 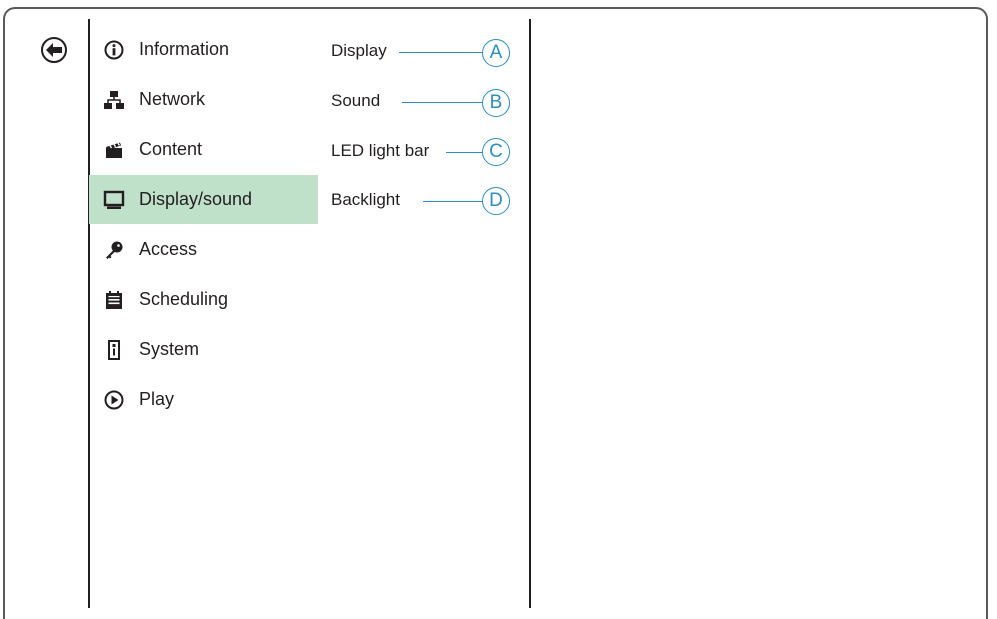 I want to click on menu-item-play: Play, so click(x=203, y=399).